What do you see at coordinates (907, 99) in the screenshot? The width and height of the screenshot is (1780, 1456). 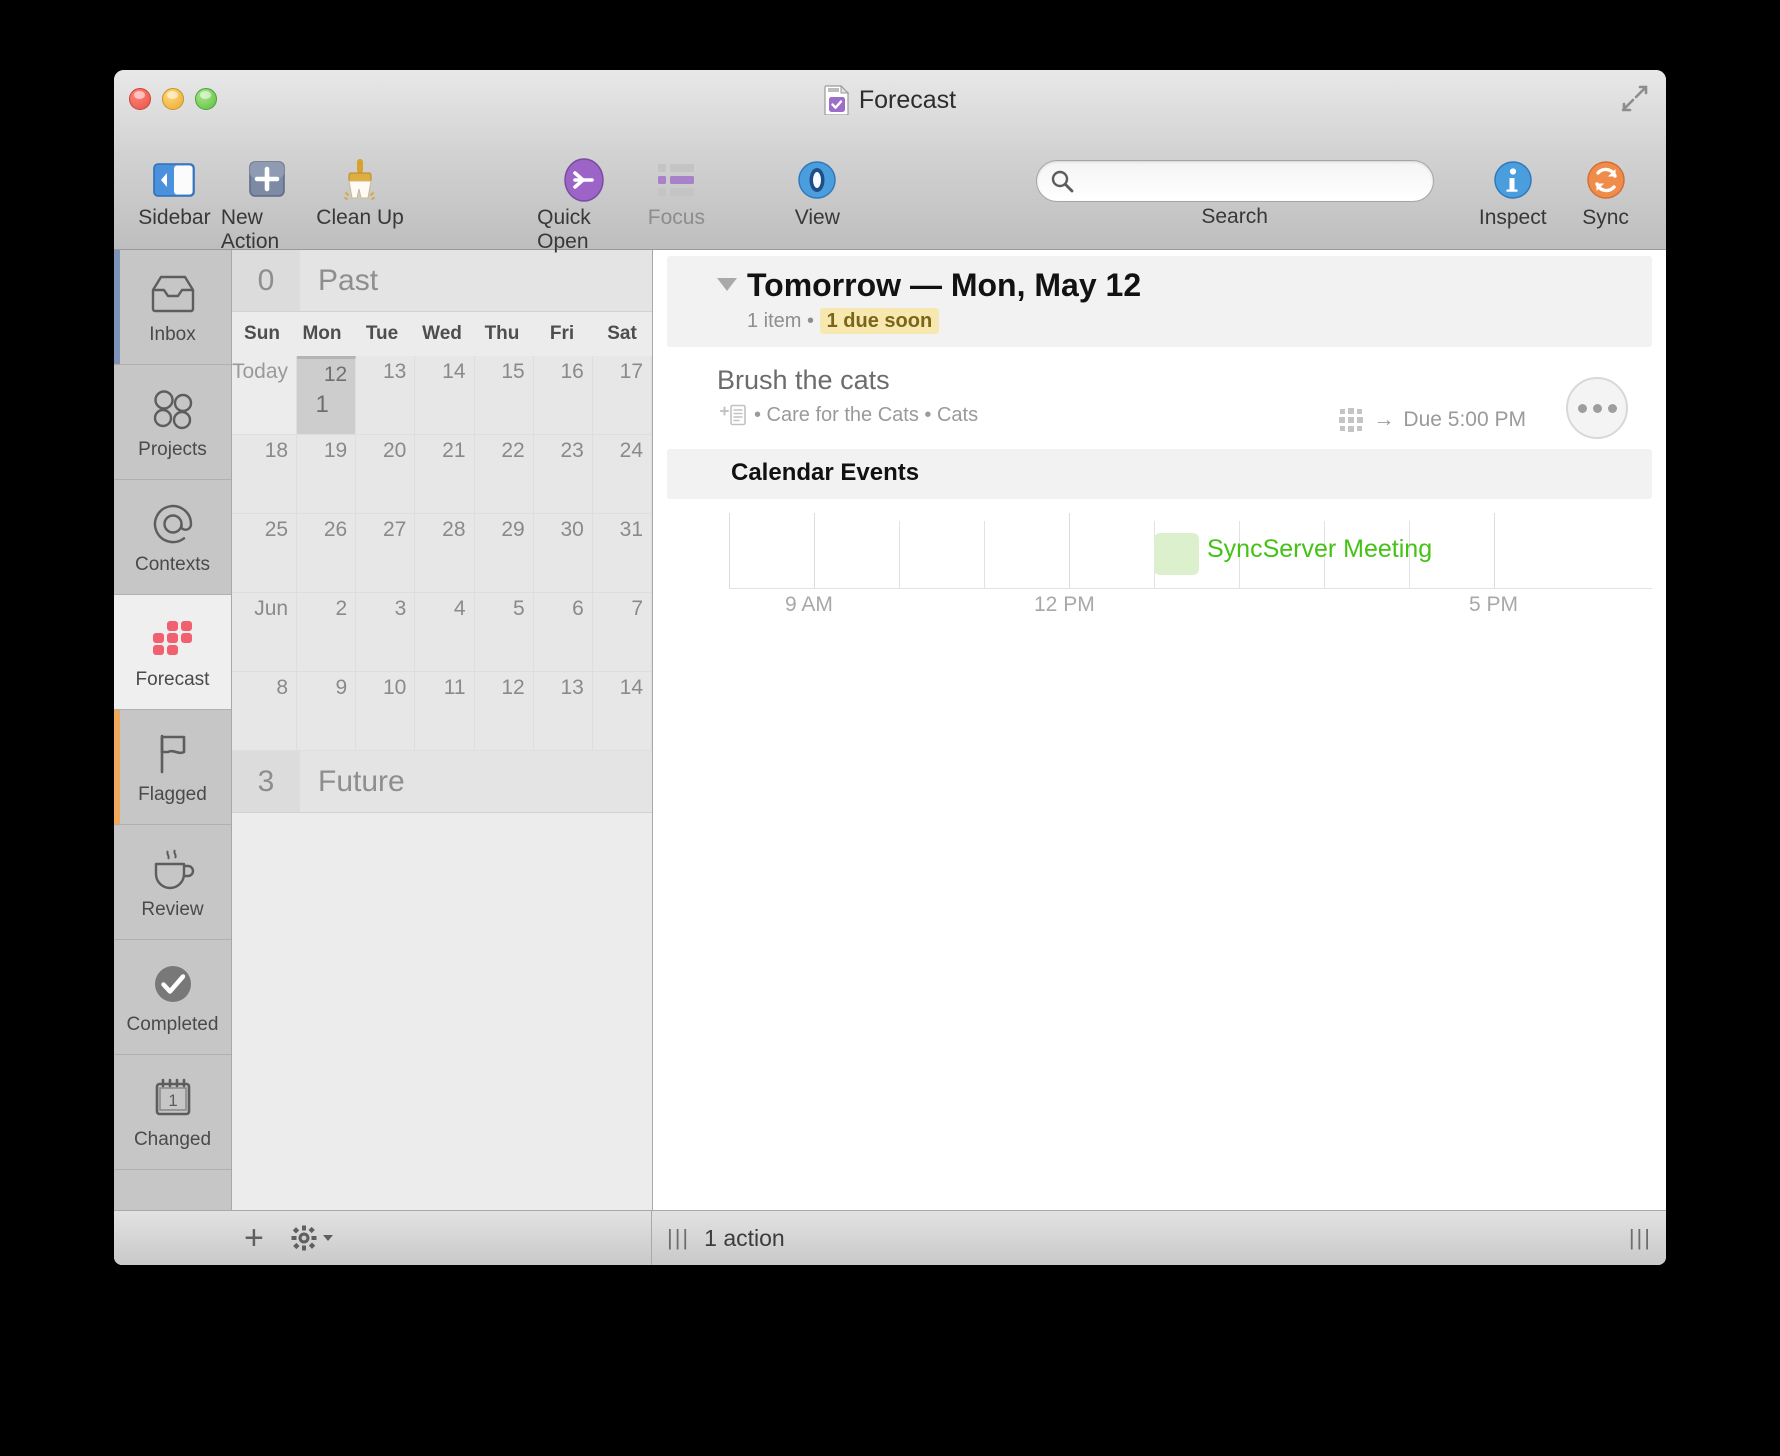 I see `window-title-text: Forecast` at bounding box center [907, 99].